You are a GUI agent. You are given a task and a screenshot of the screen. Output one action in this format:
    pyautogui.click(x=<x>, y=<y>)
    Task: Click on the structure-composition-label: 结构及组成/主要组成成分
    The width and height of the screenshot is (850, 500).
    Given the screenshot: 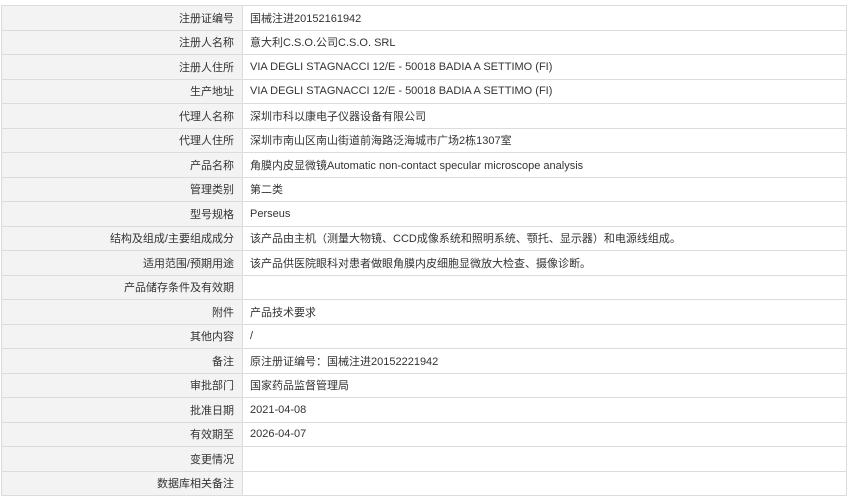 What is the action you would take?
    pyautogui.click(x=122, y=238)
    